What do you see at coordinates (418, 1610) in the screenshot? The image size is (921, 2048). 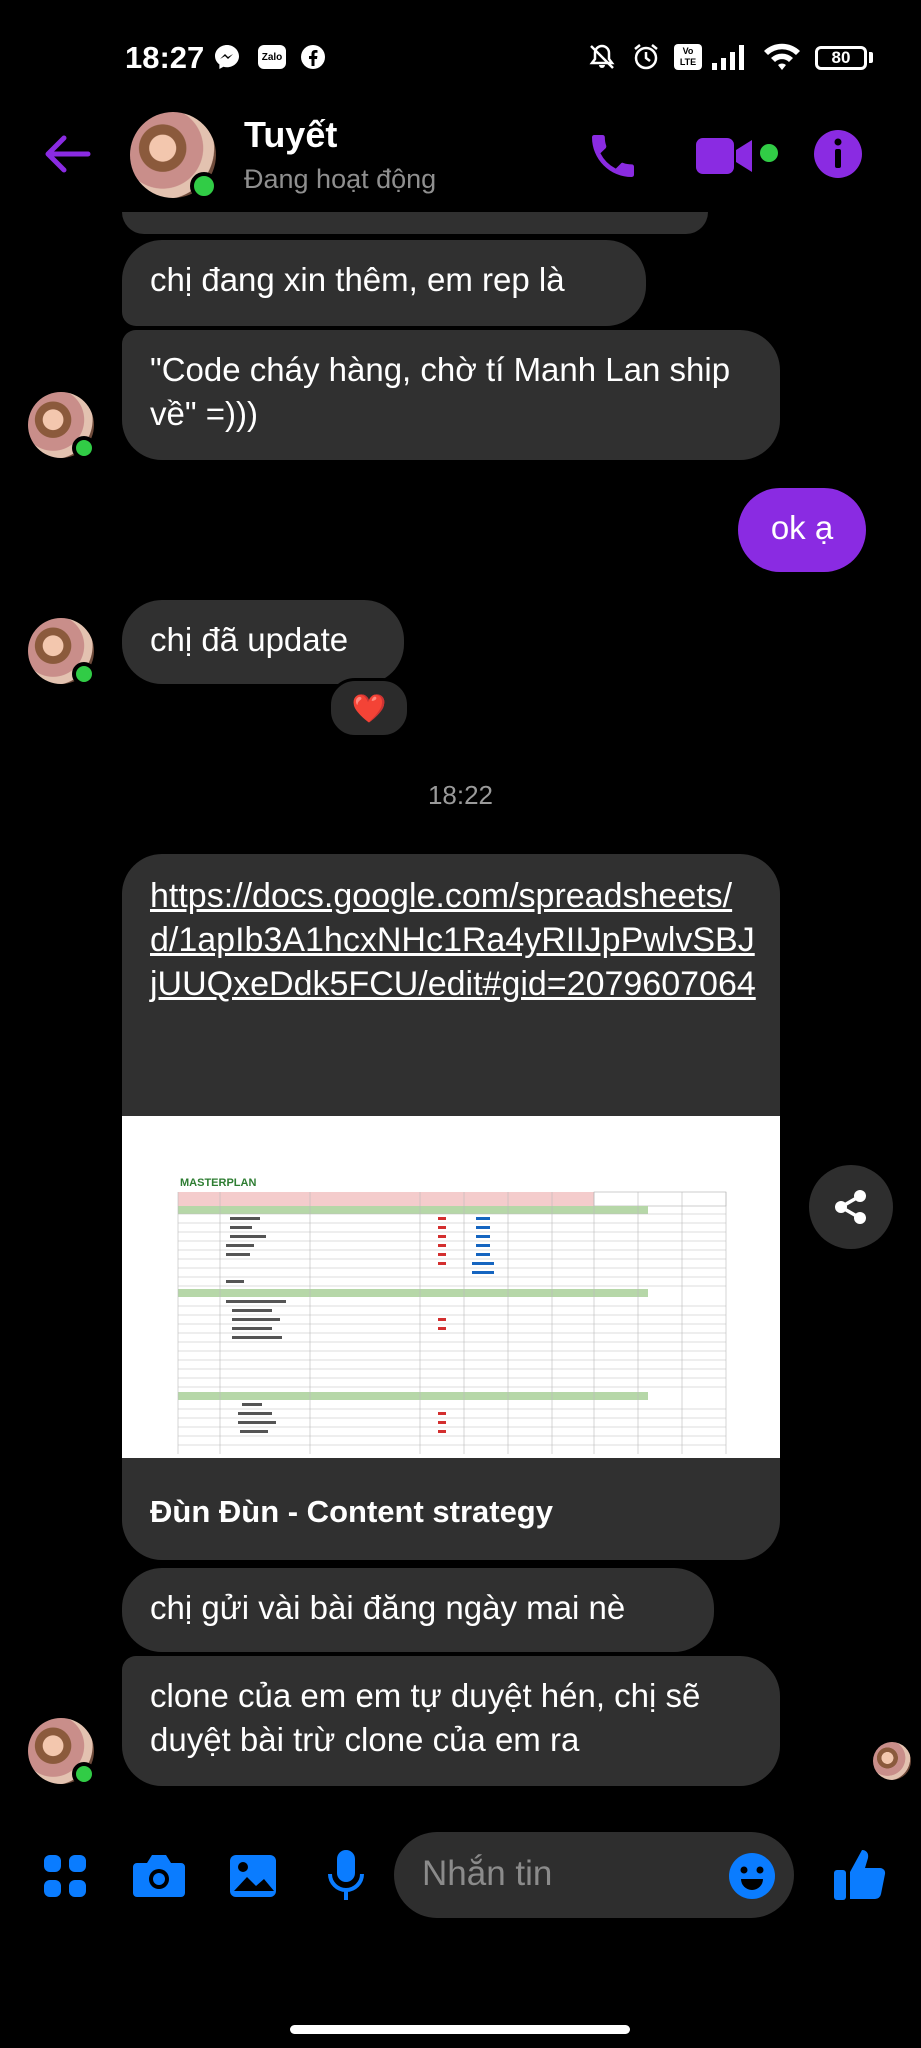 I see `message-bubble-incoming: chị gửi vài bài đăng ngày mai nè` at bounding box center [418, 1610].